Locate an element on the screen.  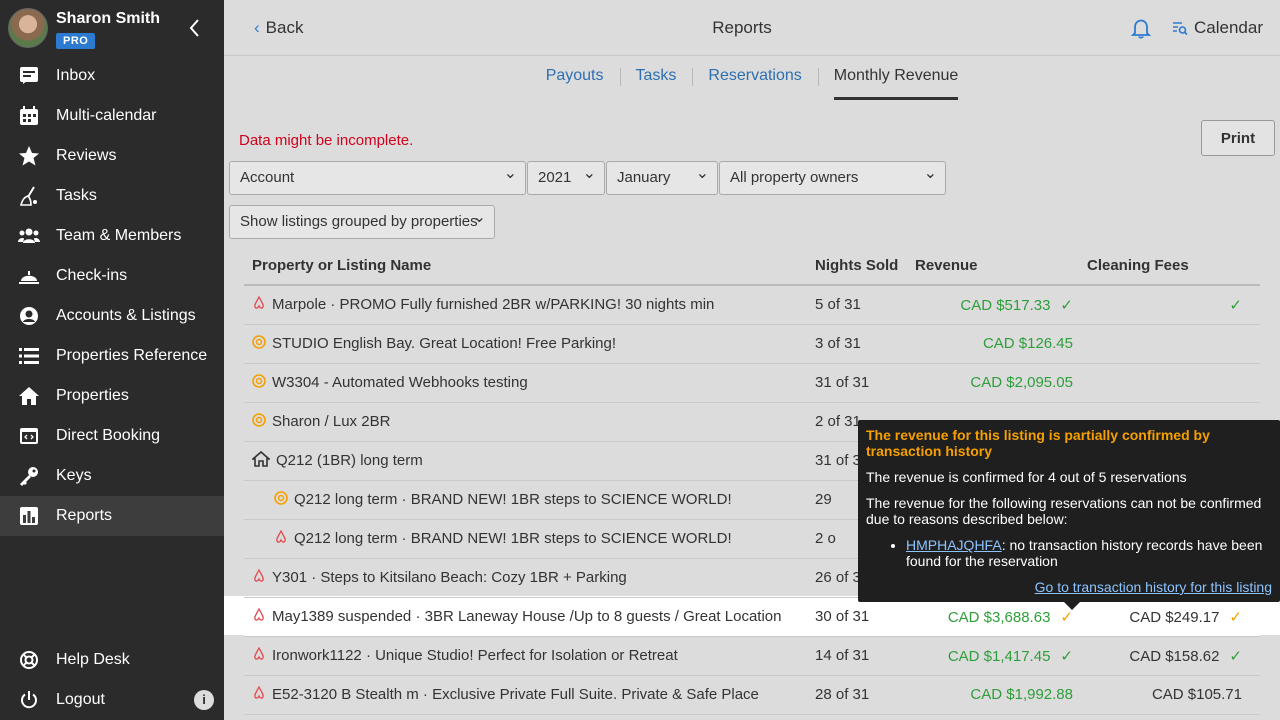
power-icon is located at coordinates (29, 700).